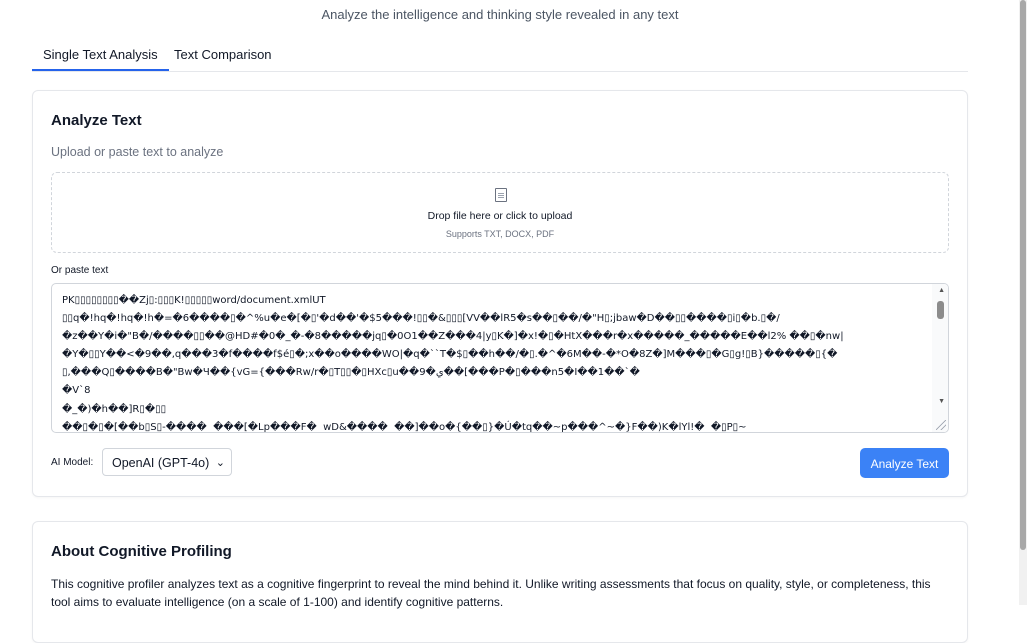 Image resolution: width=1027 pixels, height=643 pixels. Describe the element at coordinates (161, 463) in the screenshot. I see `ai-model-selected-value: OpenAI (GPT-4o)` at that location.